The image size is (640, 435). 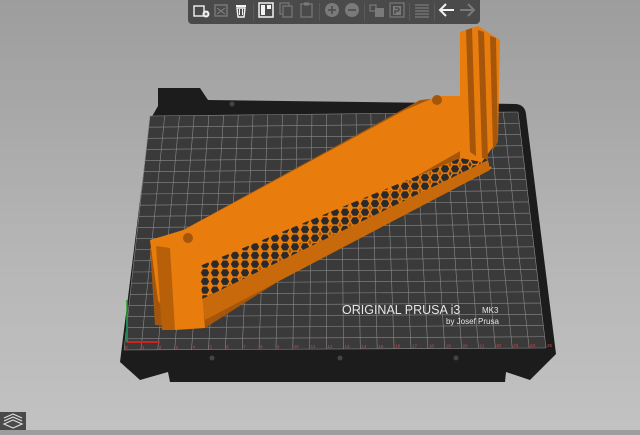 I want to click on x-tick-label: 17, so click(x=415, y=346).